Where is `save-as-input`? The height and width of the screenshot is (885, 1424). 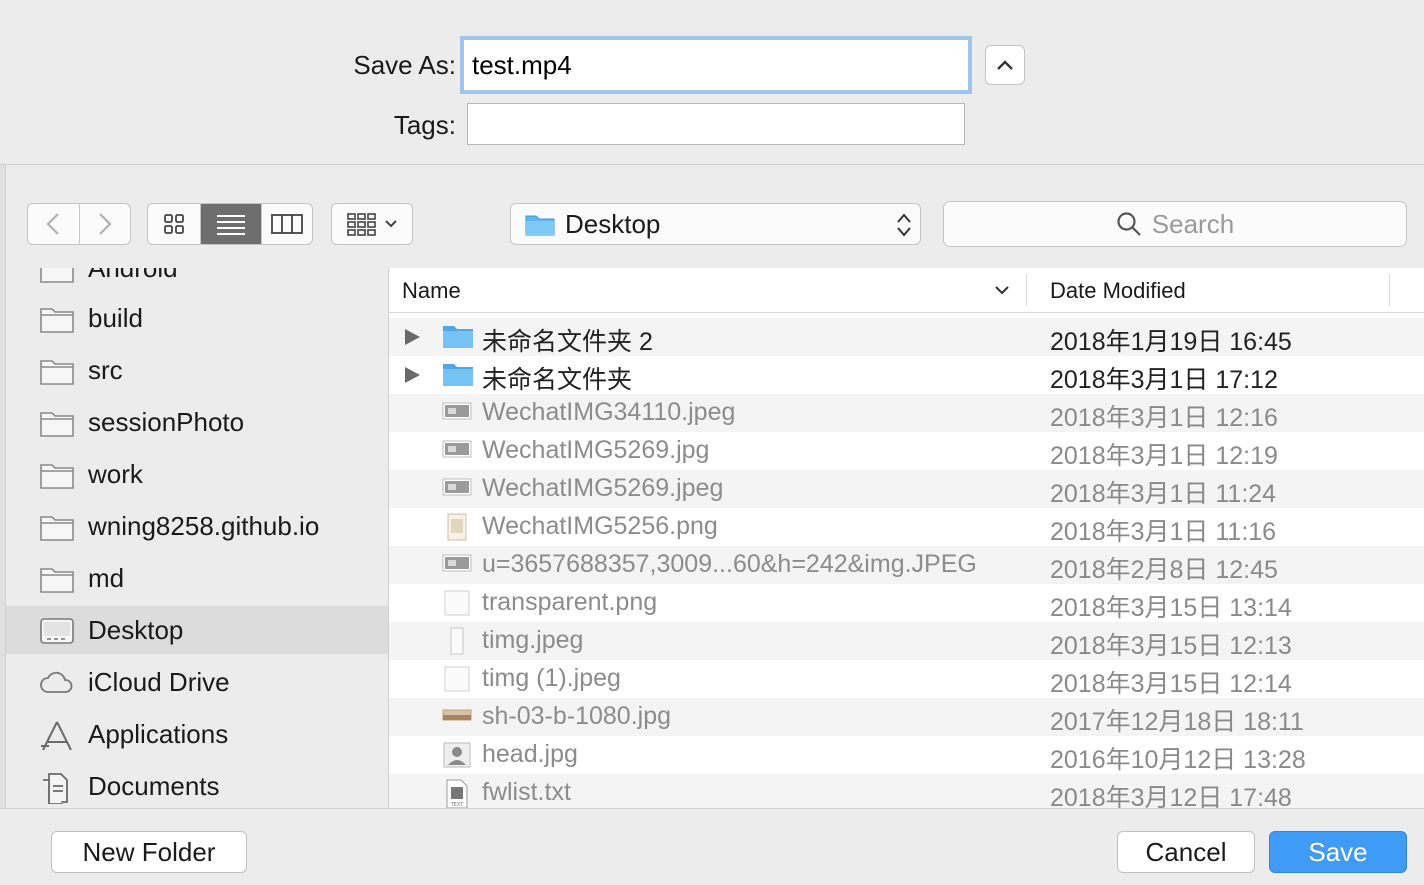
save-as-input is located at coordinates (716, 65).